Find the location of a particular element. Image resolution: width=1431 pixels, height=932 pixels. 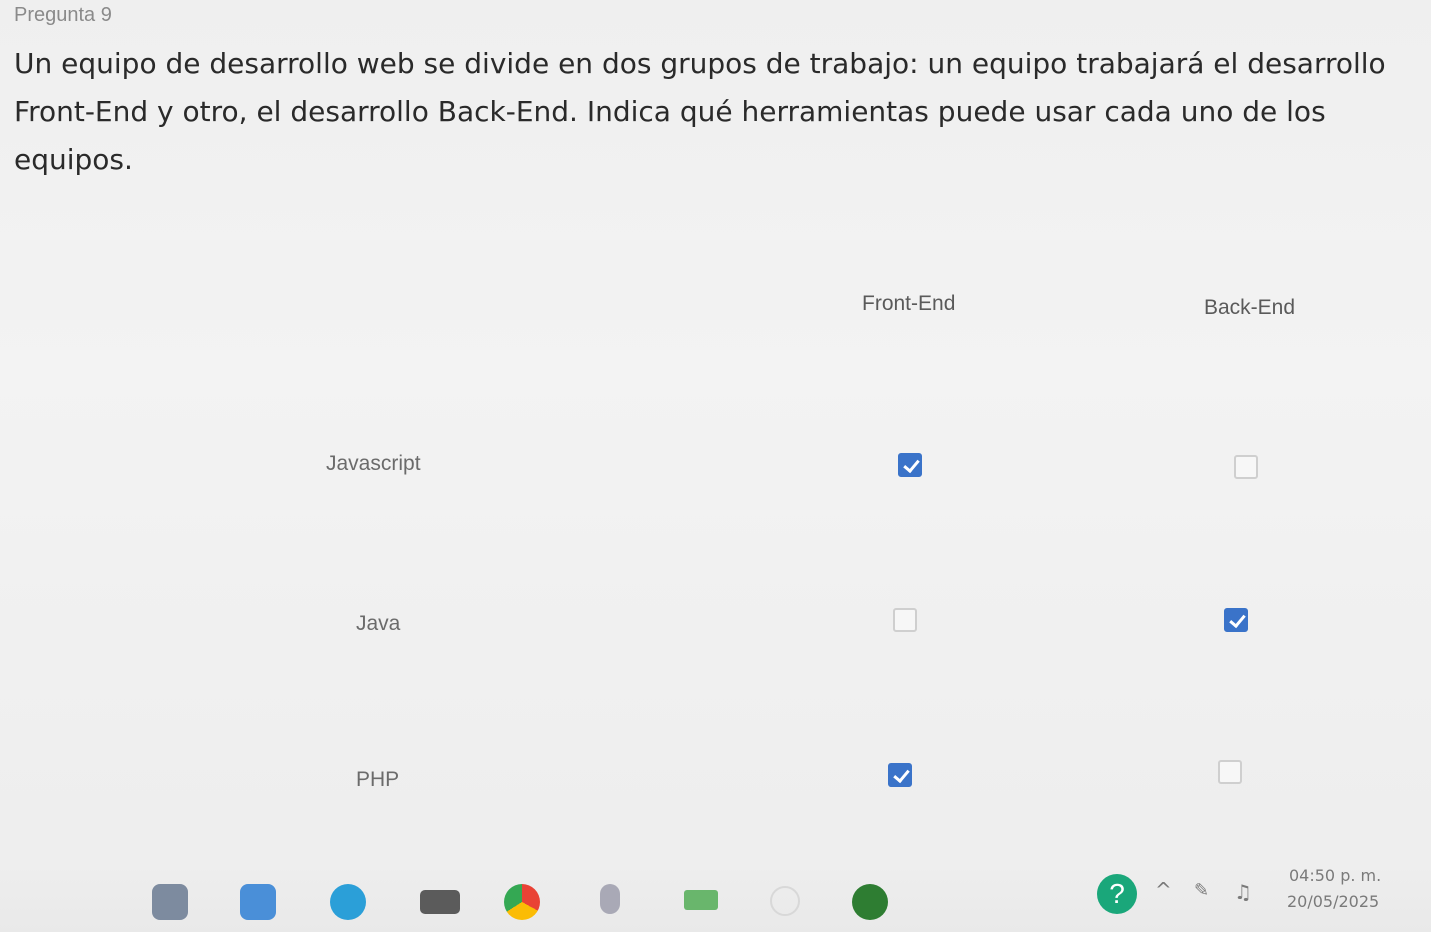

pen-icon: ✎ is located at coordinates (1201, 890).